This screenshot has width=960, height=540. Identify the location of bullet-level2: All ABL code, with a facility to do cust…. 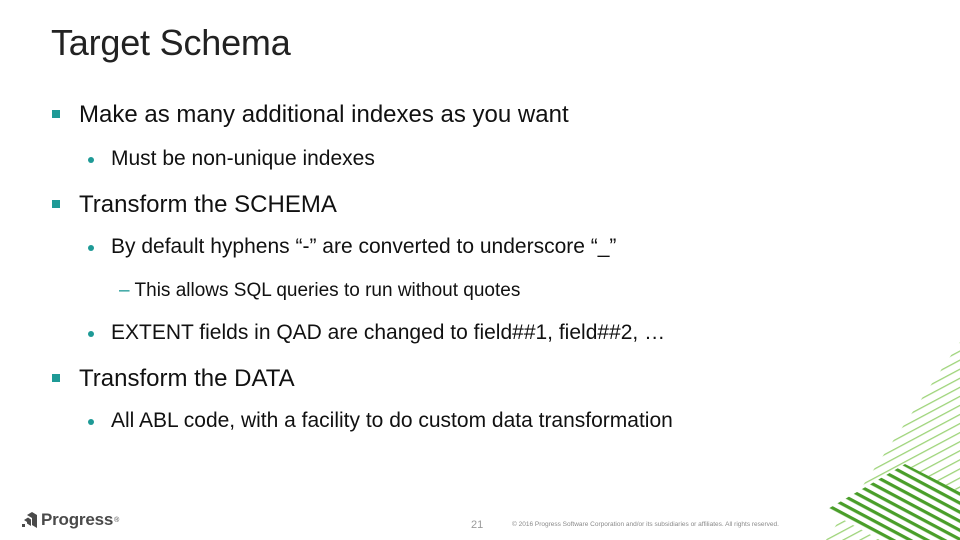
(392, 420).